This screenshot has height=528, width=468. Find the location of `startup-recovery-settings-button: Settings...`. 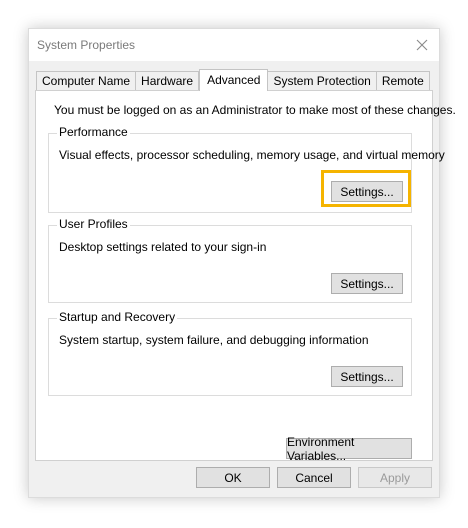

startup-recovery-settings-button: Settings... is located at coordinates (367, 376).